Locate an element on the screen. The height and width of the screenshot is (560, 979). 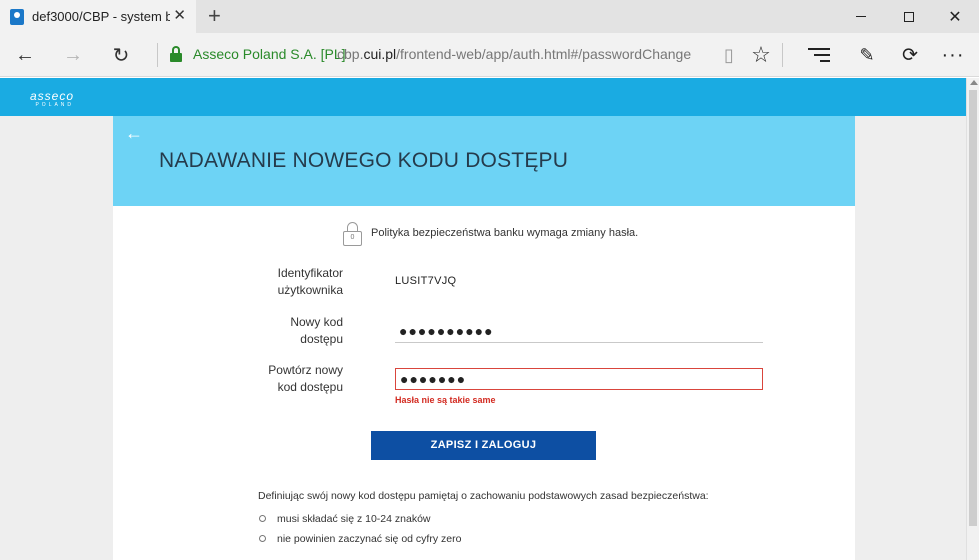
repeat-code-label: Powtórz nowy kod dostępu is located at coordinates (268, 379).